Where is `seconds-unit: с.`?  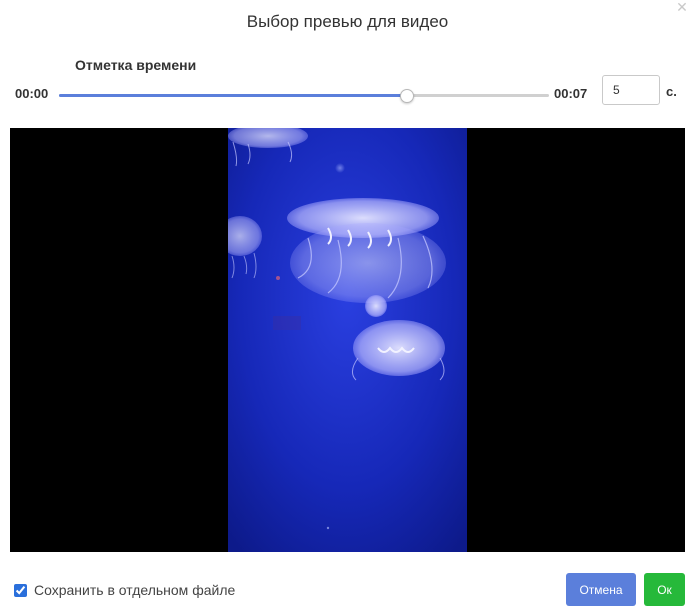 seconds-unit: с. is located at coordinates (671, 91).